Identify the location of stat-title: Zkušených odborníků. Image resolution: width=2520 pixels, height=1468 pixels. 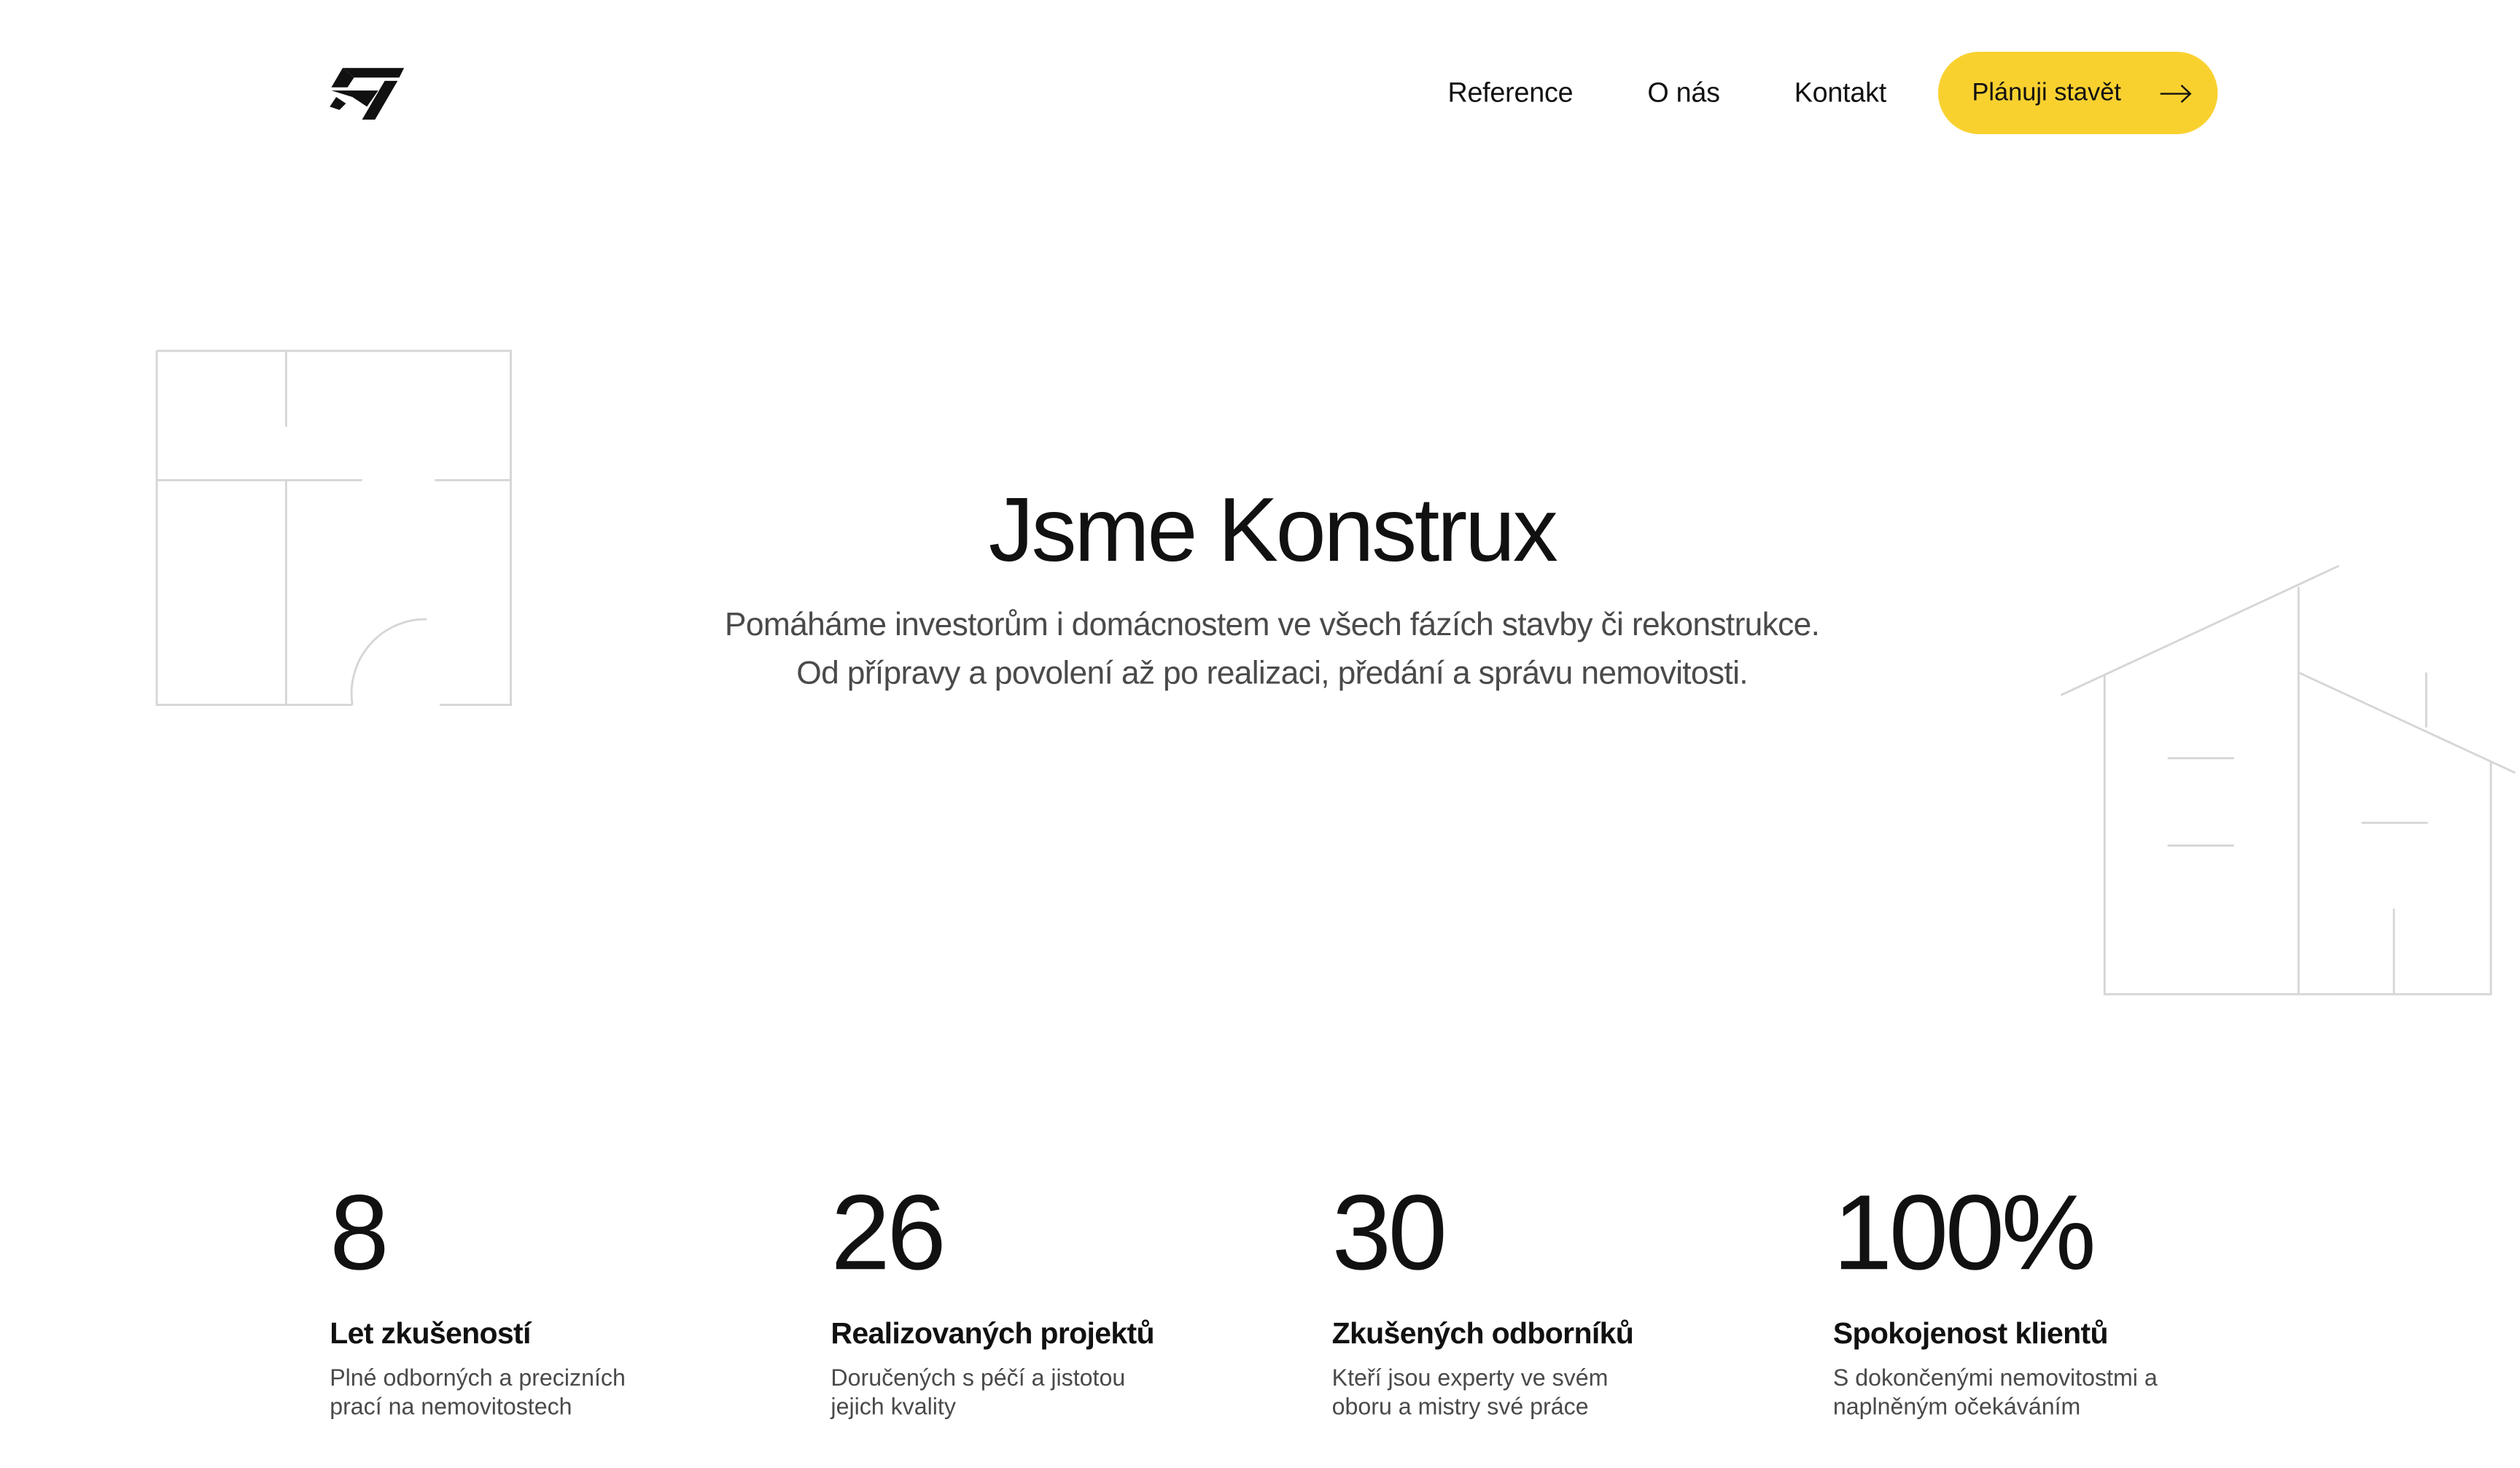
(1482, 1333).